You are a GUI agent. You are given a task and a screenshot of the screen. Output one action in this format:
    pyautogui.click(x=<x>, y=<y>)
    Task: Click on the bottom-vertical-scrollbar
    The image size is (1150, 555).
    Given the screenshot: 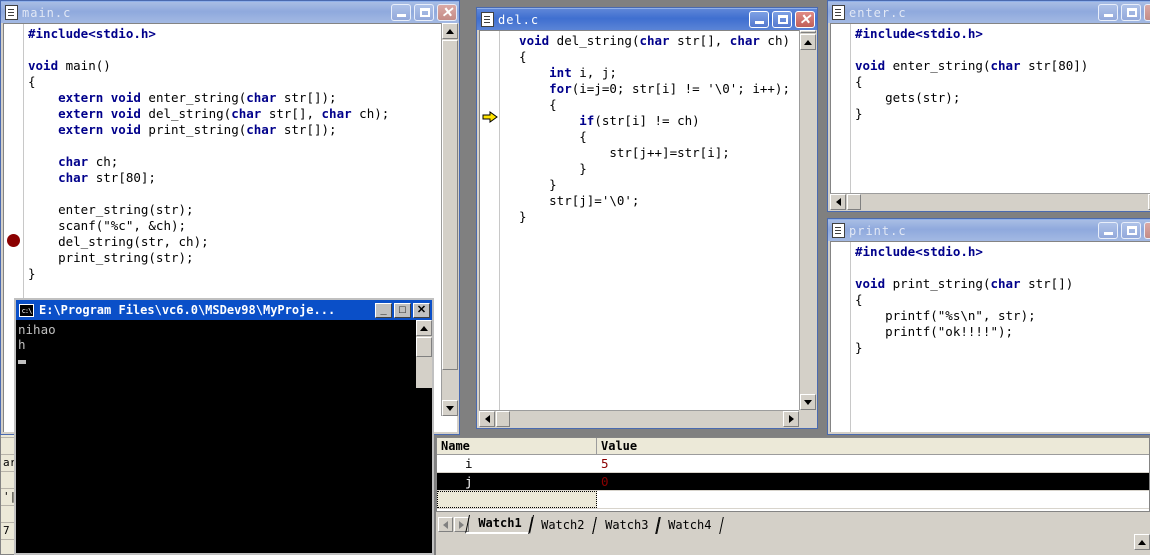 What is the action you would take?
    pyautogui.click(x=1142, y=544)
    